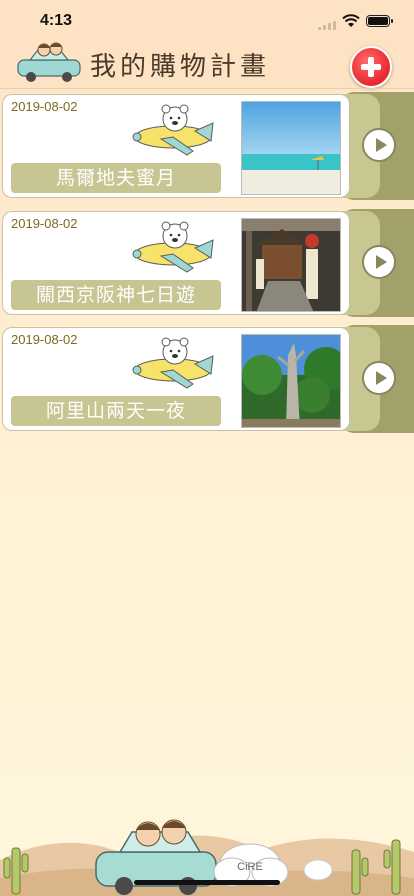 This screenshot has height=896, width=414. What do you see at coordinates (291, 381) in the screenshot?
I see `trip-photo-forest` at bounding box center [291, 381].